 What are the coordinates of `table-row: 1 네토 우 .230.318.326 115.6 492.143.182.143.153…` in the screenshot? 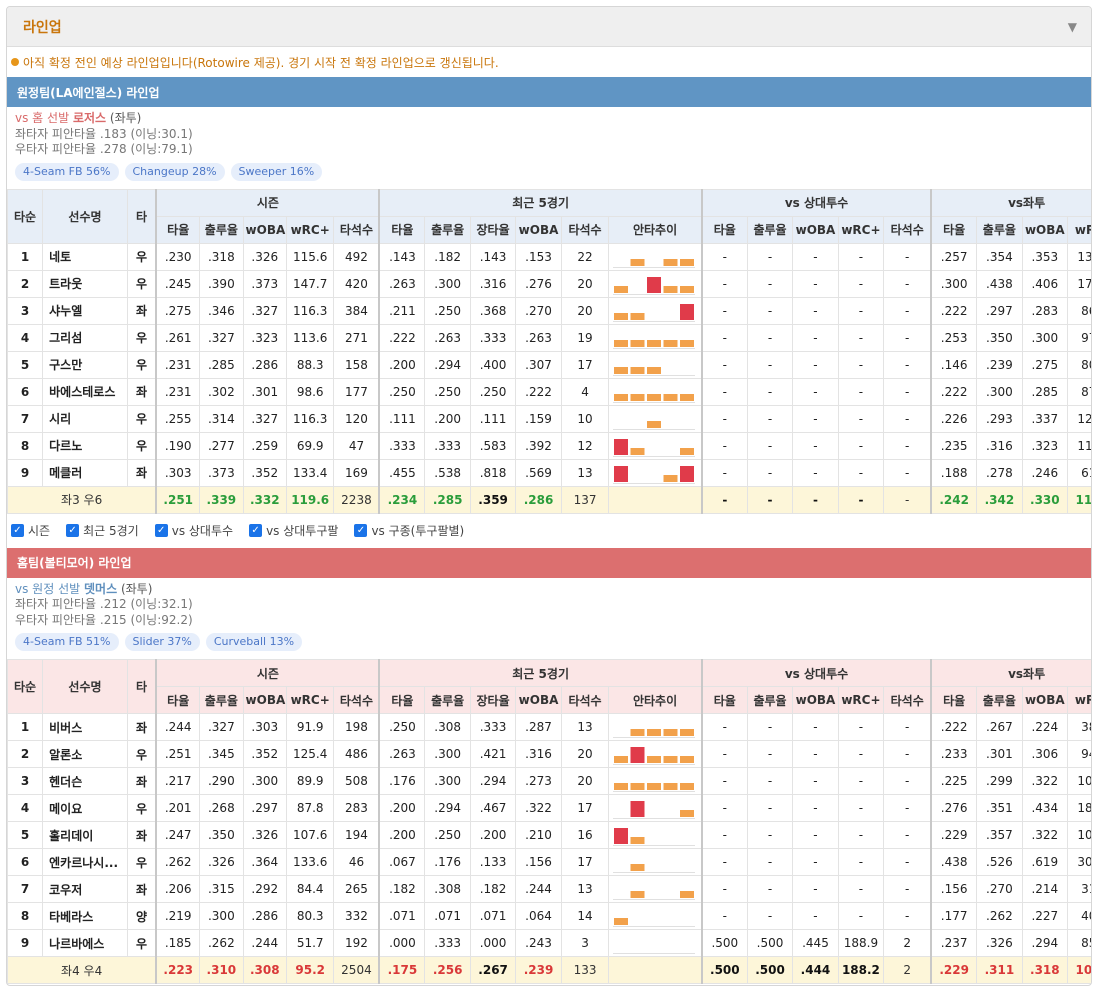 It's located at (549, 256).